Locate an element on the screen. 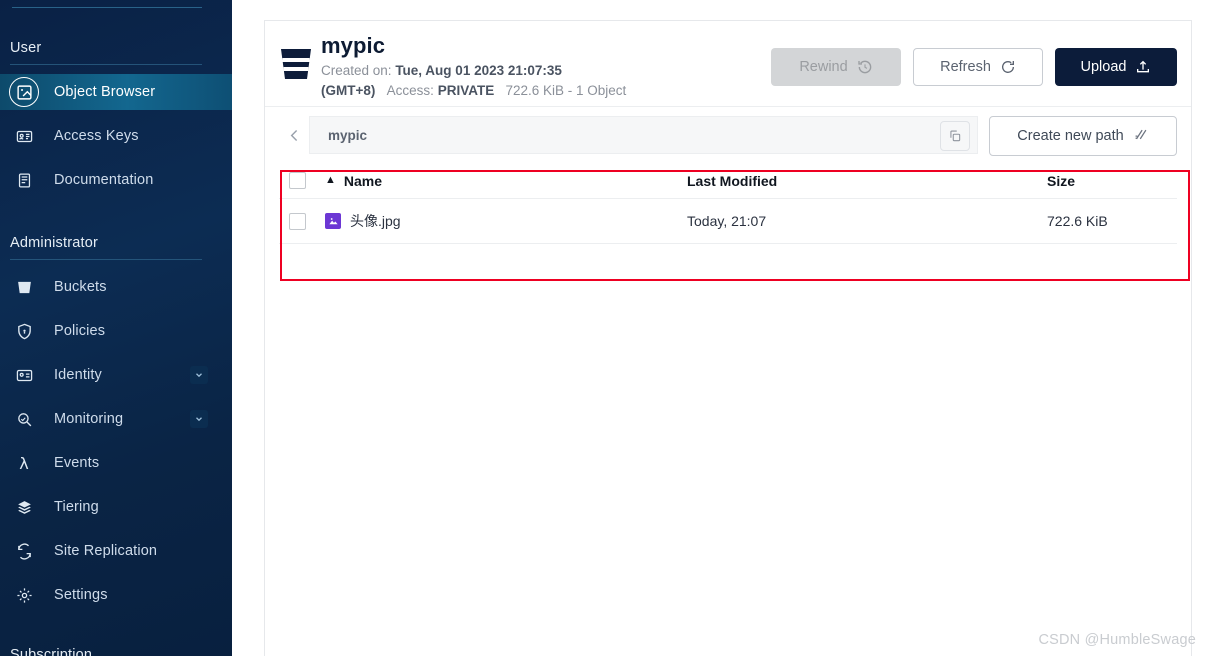 The image size is (1210, 656). table-header-row: ▲ Name Last Modified Size is located at coordinates (728, 181).